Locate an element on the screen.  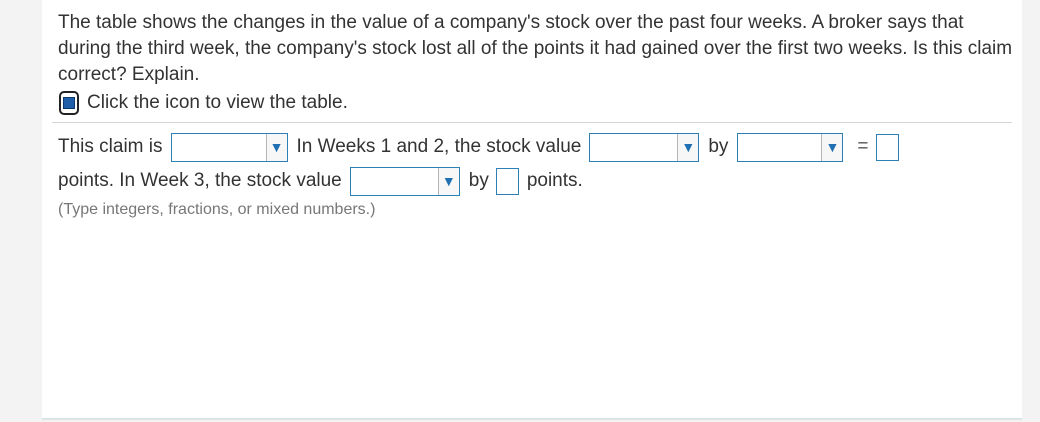
weeks12-amount-value is located at coordinates (779, 147).